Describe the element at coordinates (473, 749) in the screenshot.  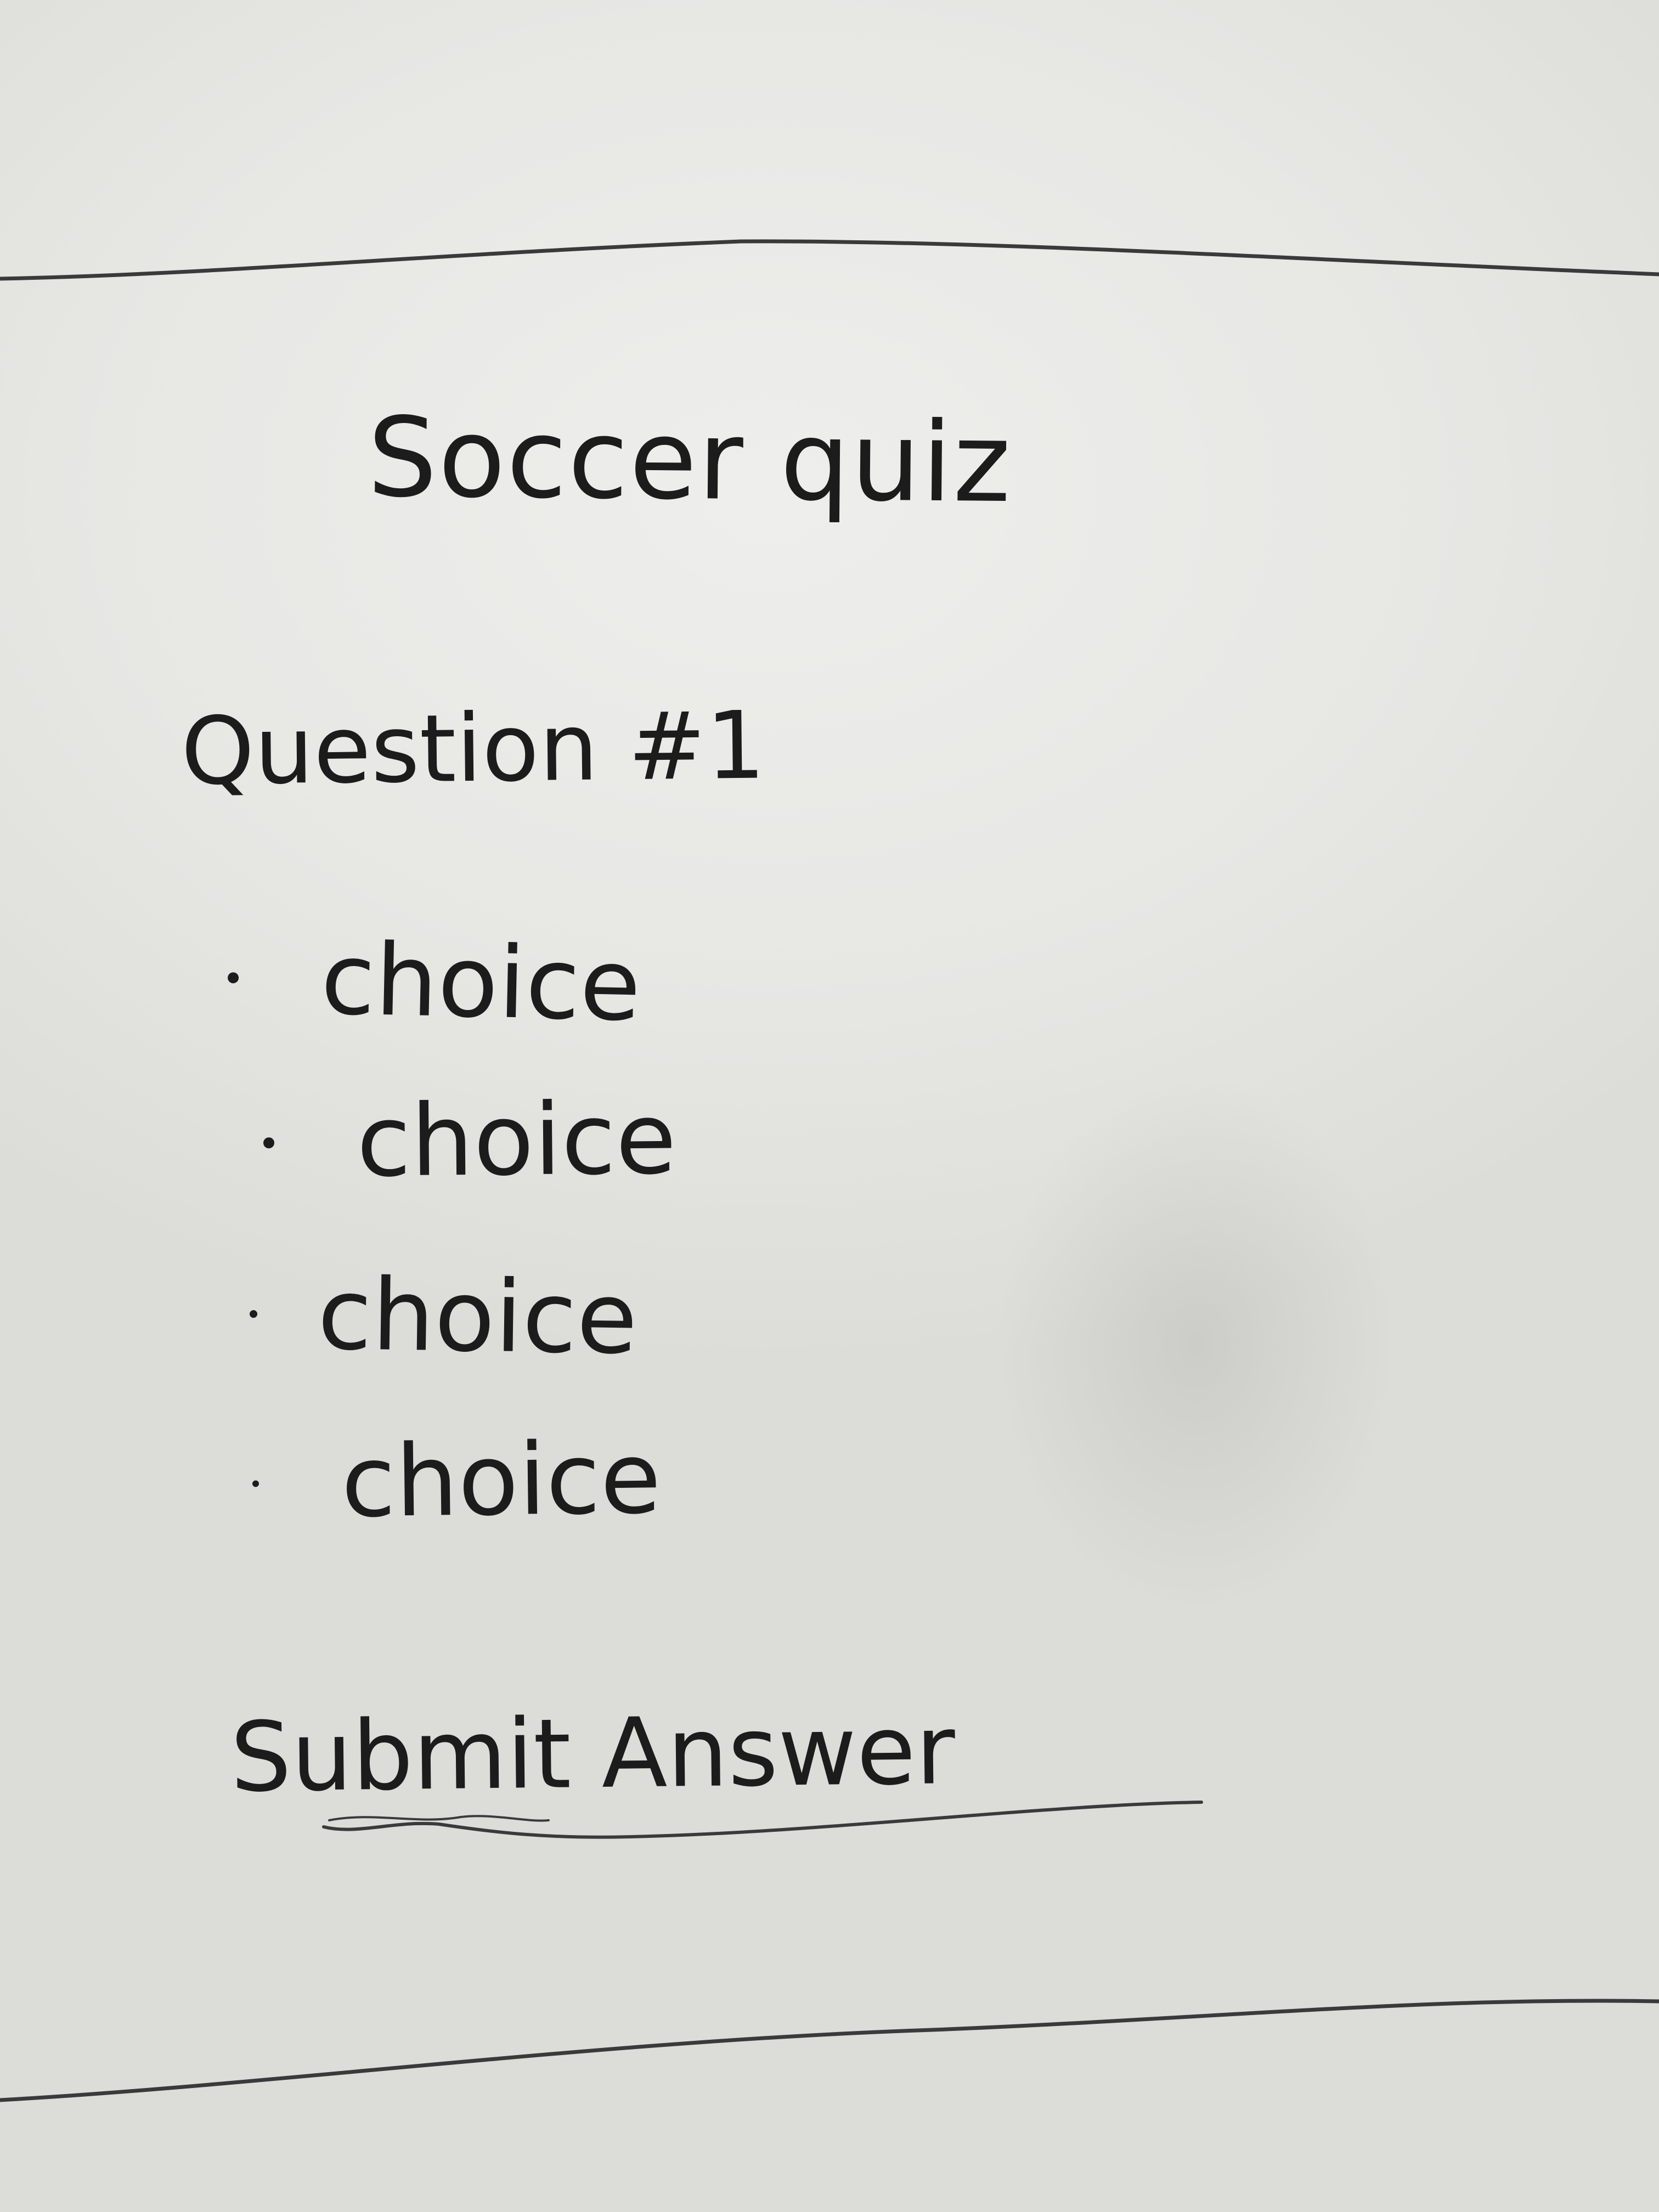
I see `question-label: Question #1` at that location.